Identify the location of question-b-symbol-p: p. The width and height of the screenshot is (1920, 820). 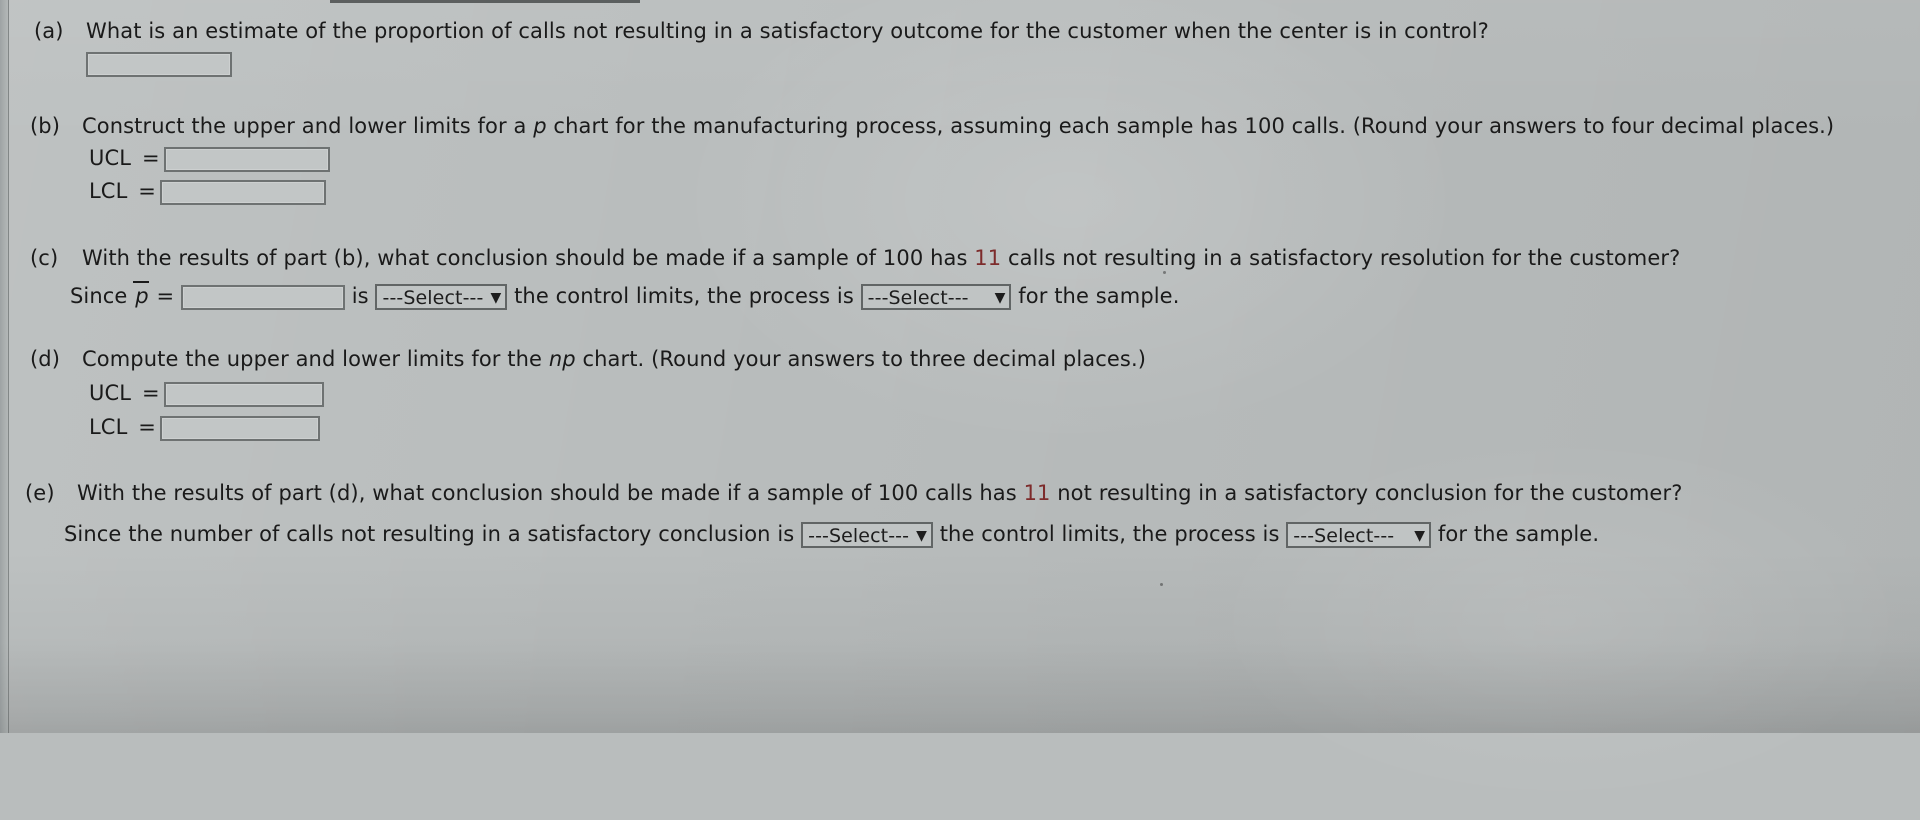
(540, 126).